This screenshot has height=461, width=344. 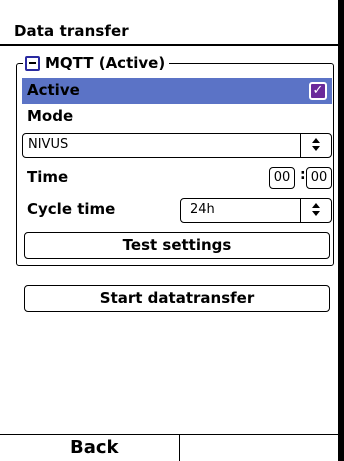 What do you see at coordinates (48, 177) in the screenshot?
I see `time-label: Time` at bounding box center [48, 177].